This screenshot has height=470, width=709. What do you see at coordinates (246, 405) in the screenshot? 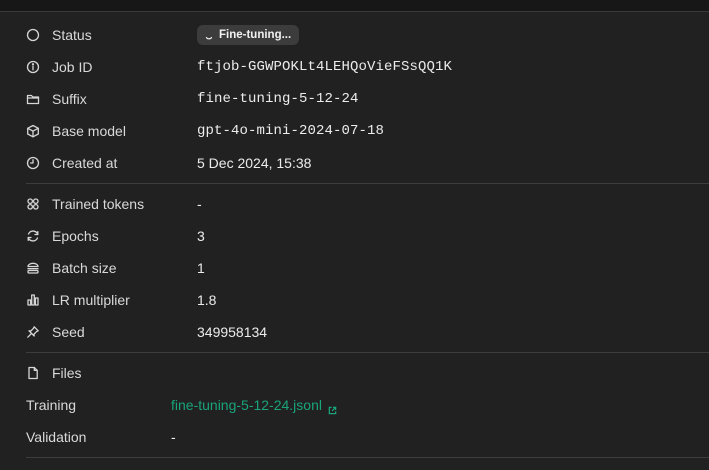
I see `training-file-name: fine-tuning-5-12-24.jsonl` at bounding box center [246, 405].